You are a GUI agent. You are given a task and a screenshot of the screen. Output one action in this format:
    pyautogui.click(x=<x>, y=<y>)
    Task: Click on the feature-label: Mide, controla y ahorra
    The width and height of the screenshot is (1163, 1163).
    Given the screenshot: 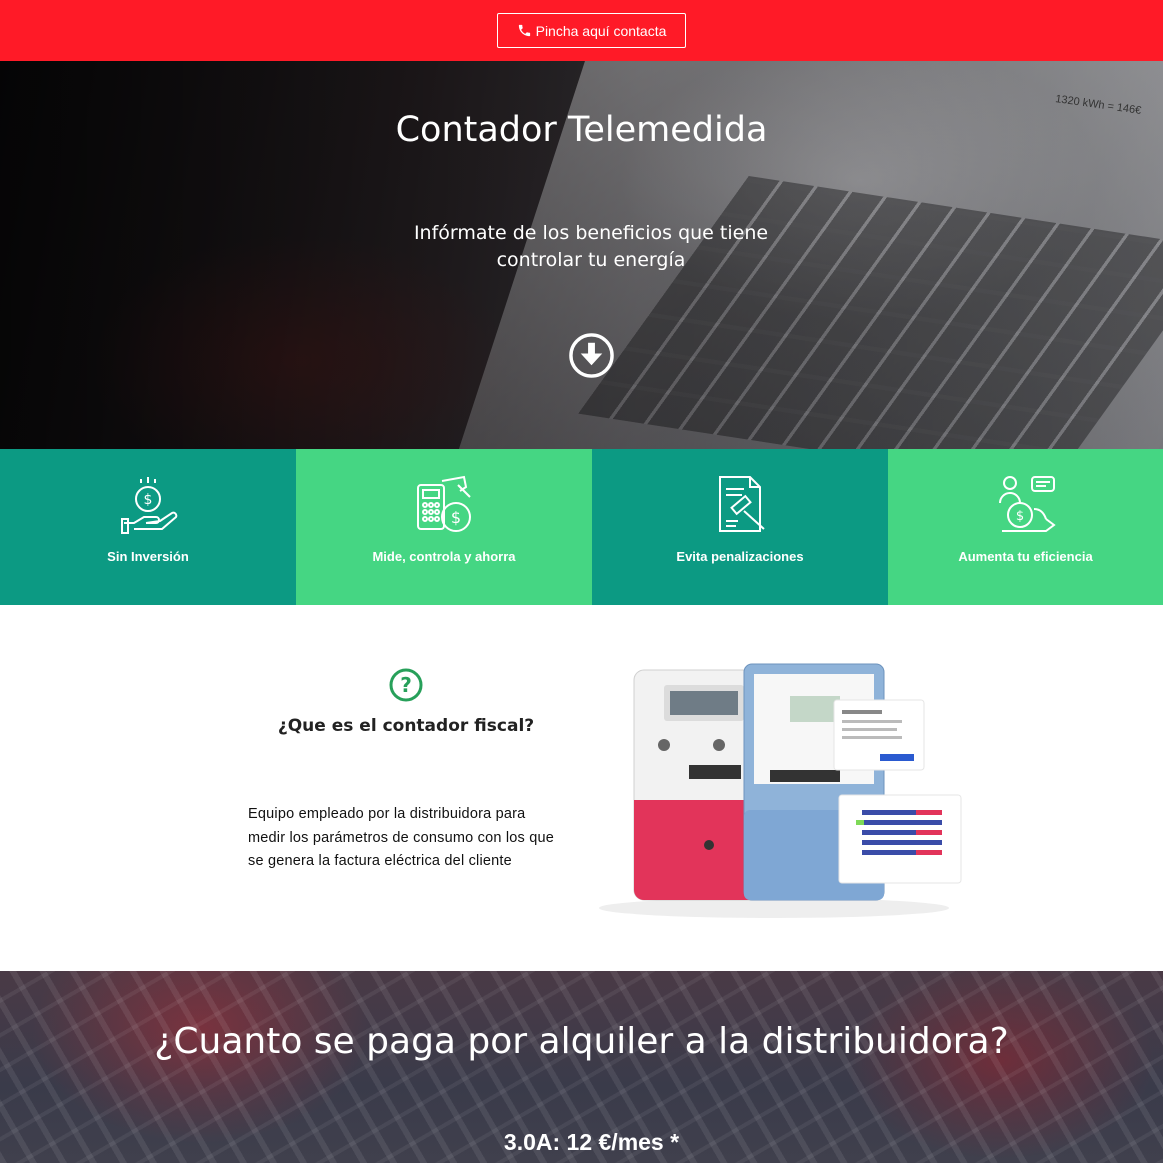 What is the action you would take?
    pyautogui.click(x=444, y=556)
    